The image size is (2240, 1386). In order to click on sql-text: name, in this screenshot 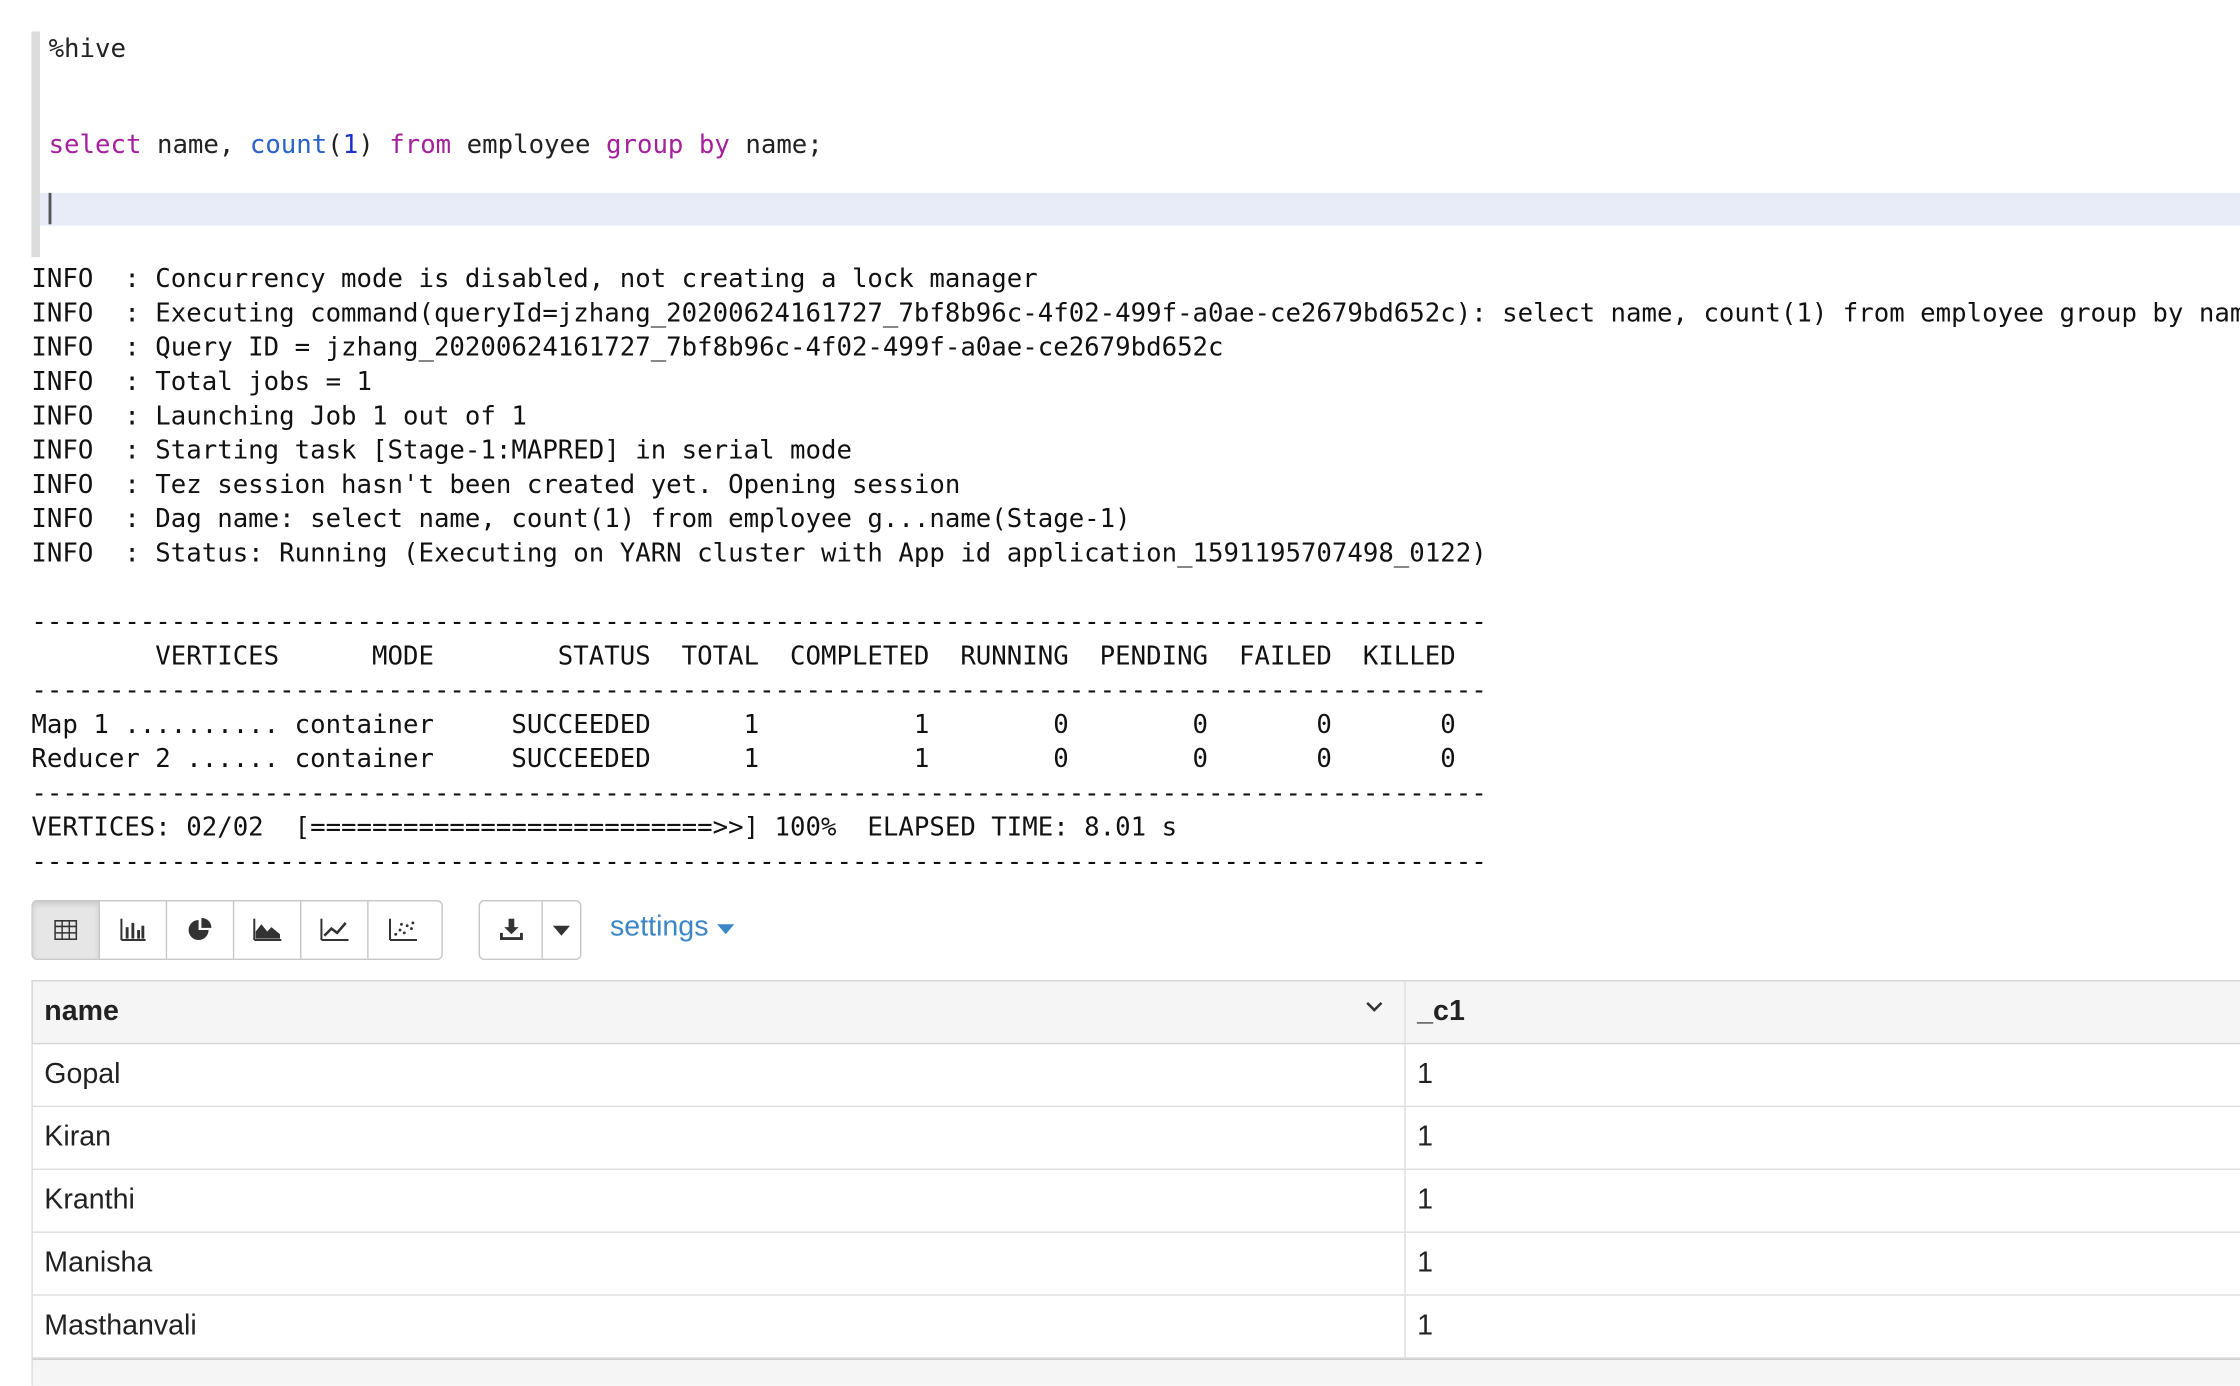, I will do `click(195, 145)`.